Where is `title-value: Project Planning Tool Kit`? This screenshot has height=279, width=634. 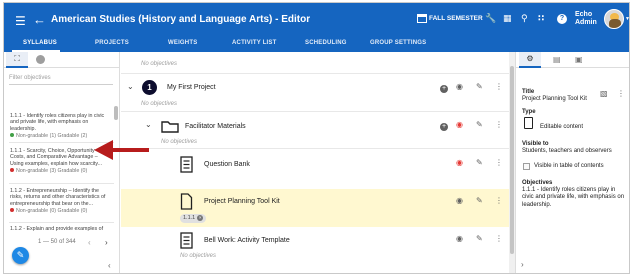 title-value: Project Planning Tool Kit is located at coordinates (554, 99).